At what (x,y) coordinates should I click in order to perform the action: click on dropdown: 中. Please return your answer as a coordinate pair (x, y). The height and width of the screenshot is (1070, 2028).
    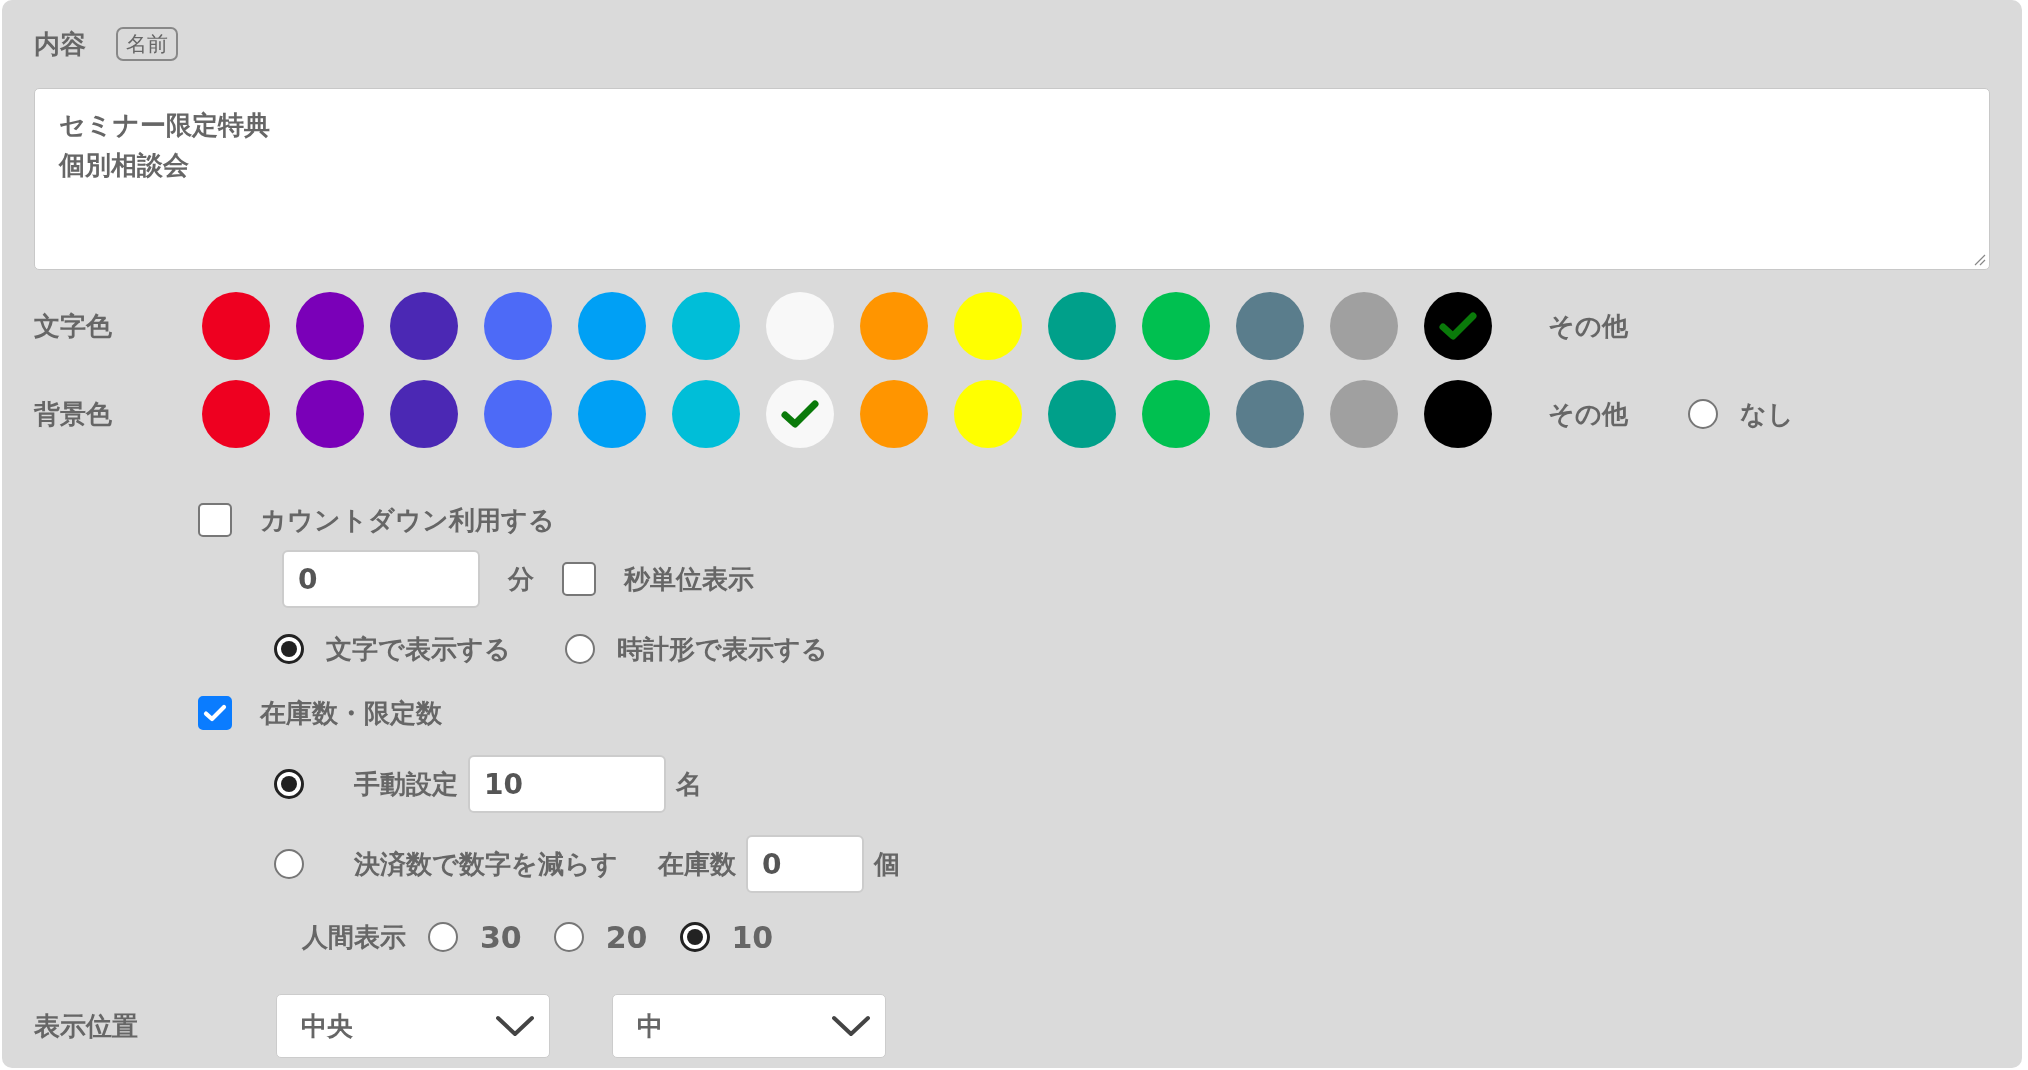
    Looking at the image, I should click on (749, 1026).